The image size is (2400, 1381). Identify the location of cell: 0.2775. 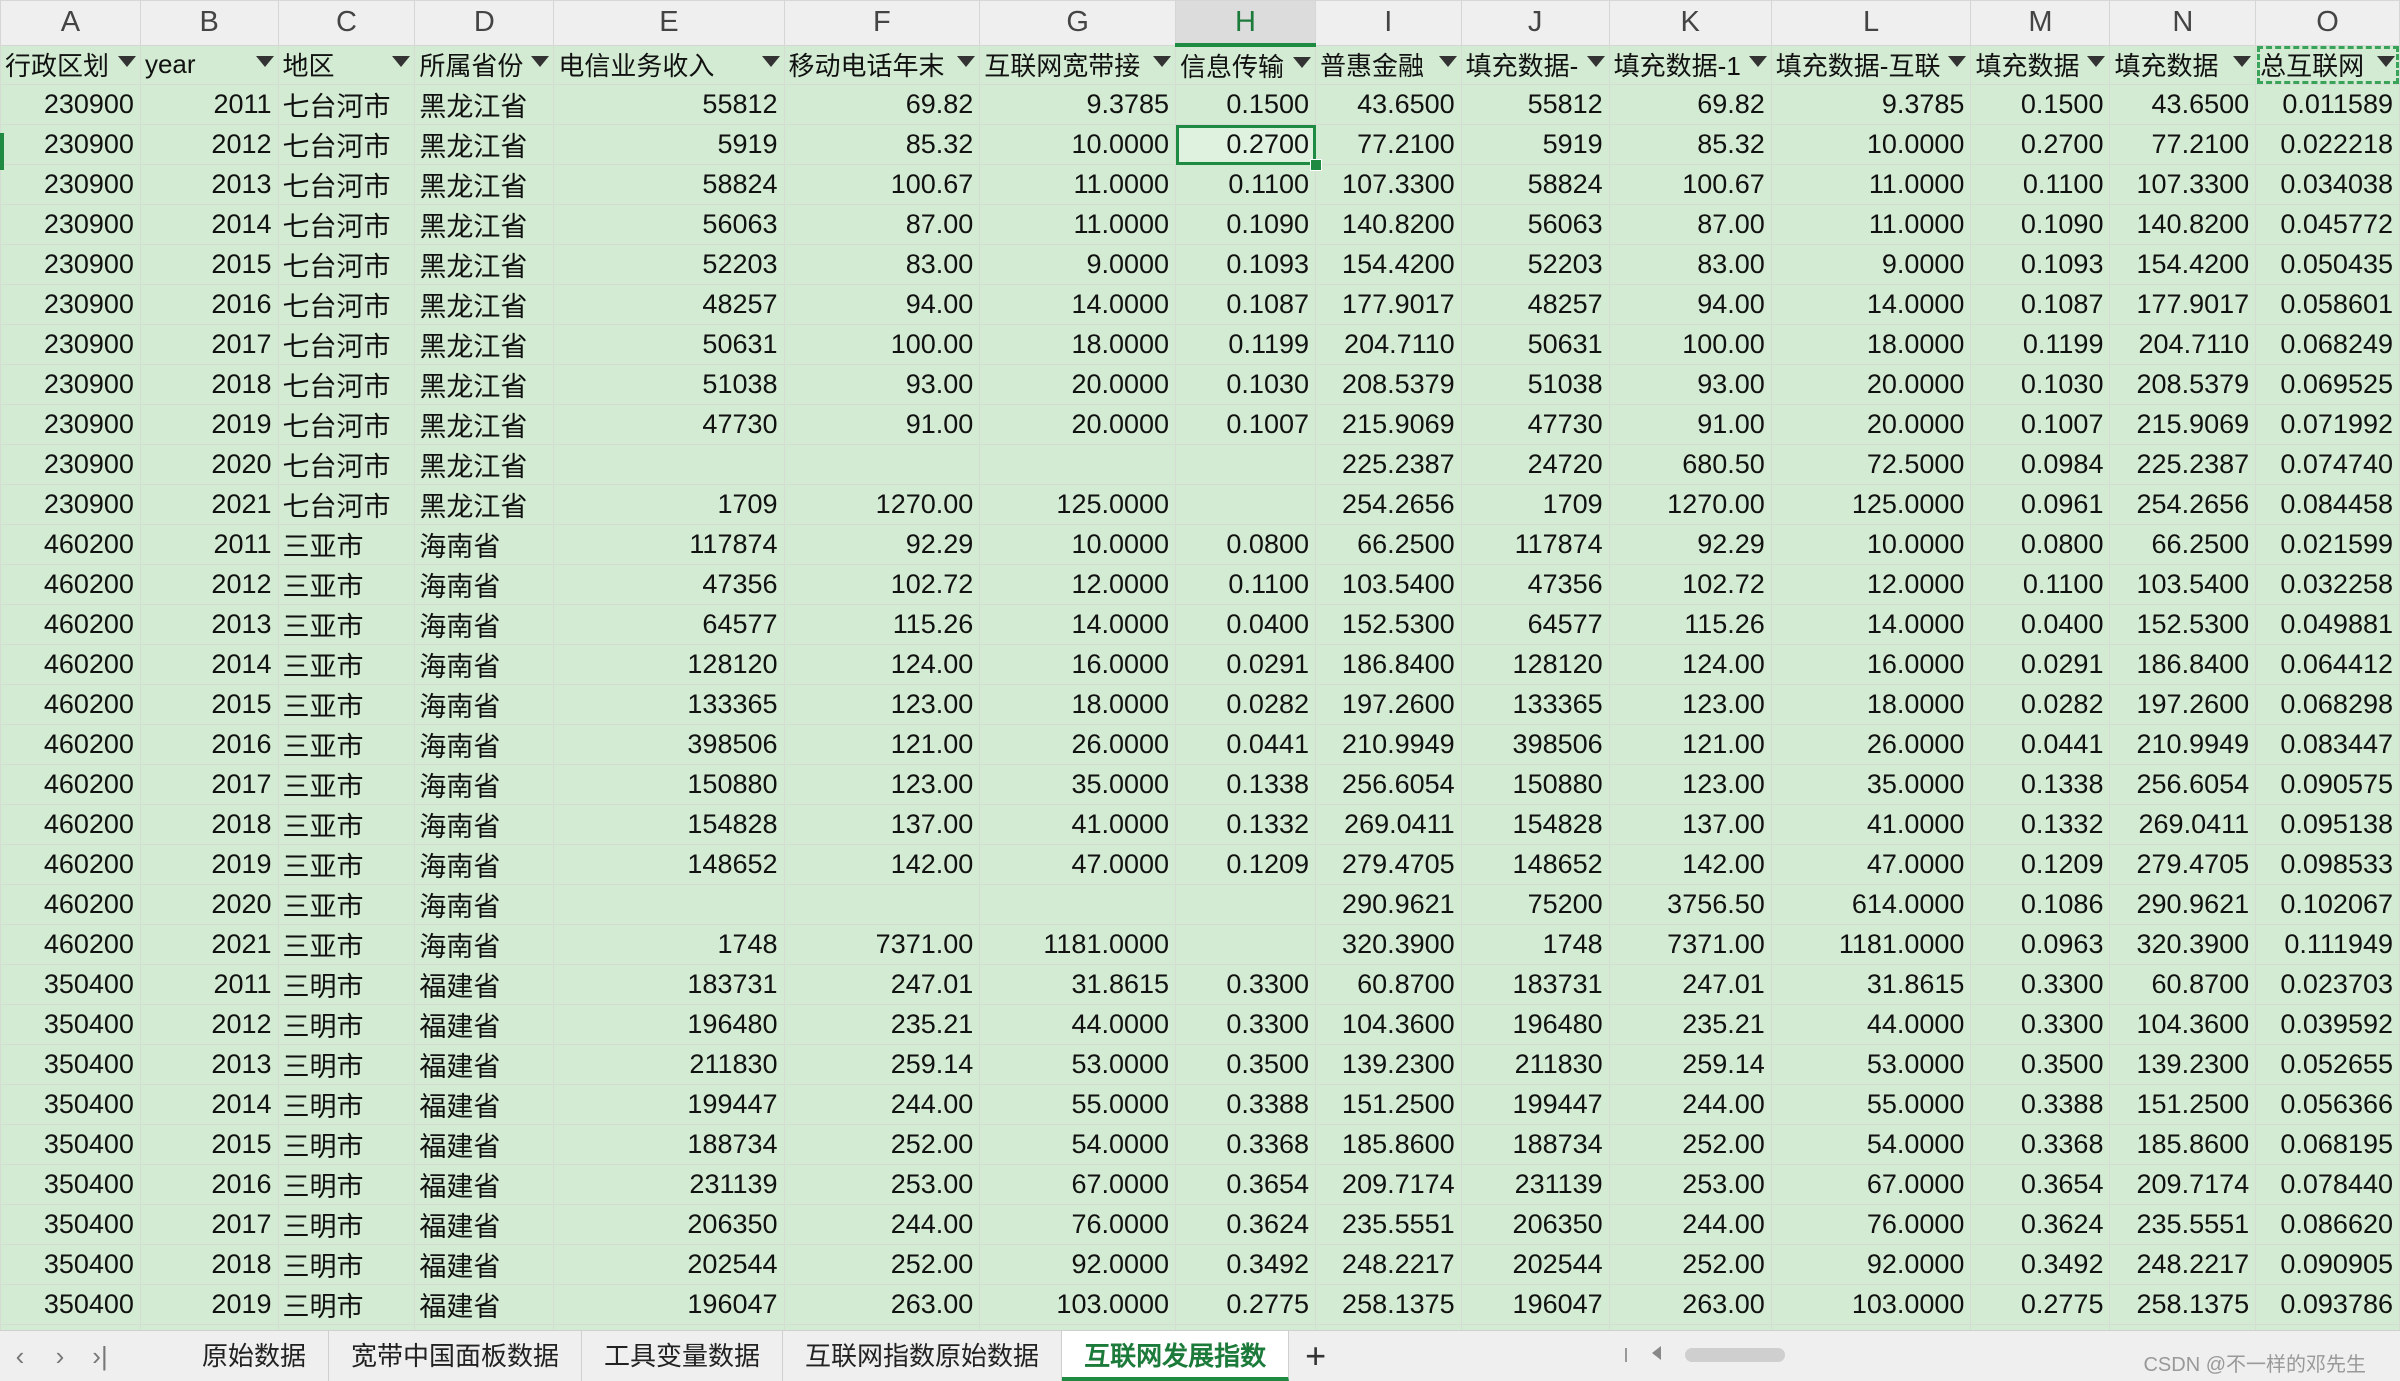
(1245, 1304).